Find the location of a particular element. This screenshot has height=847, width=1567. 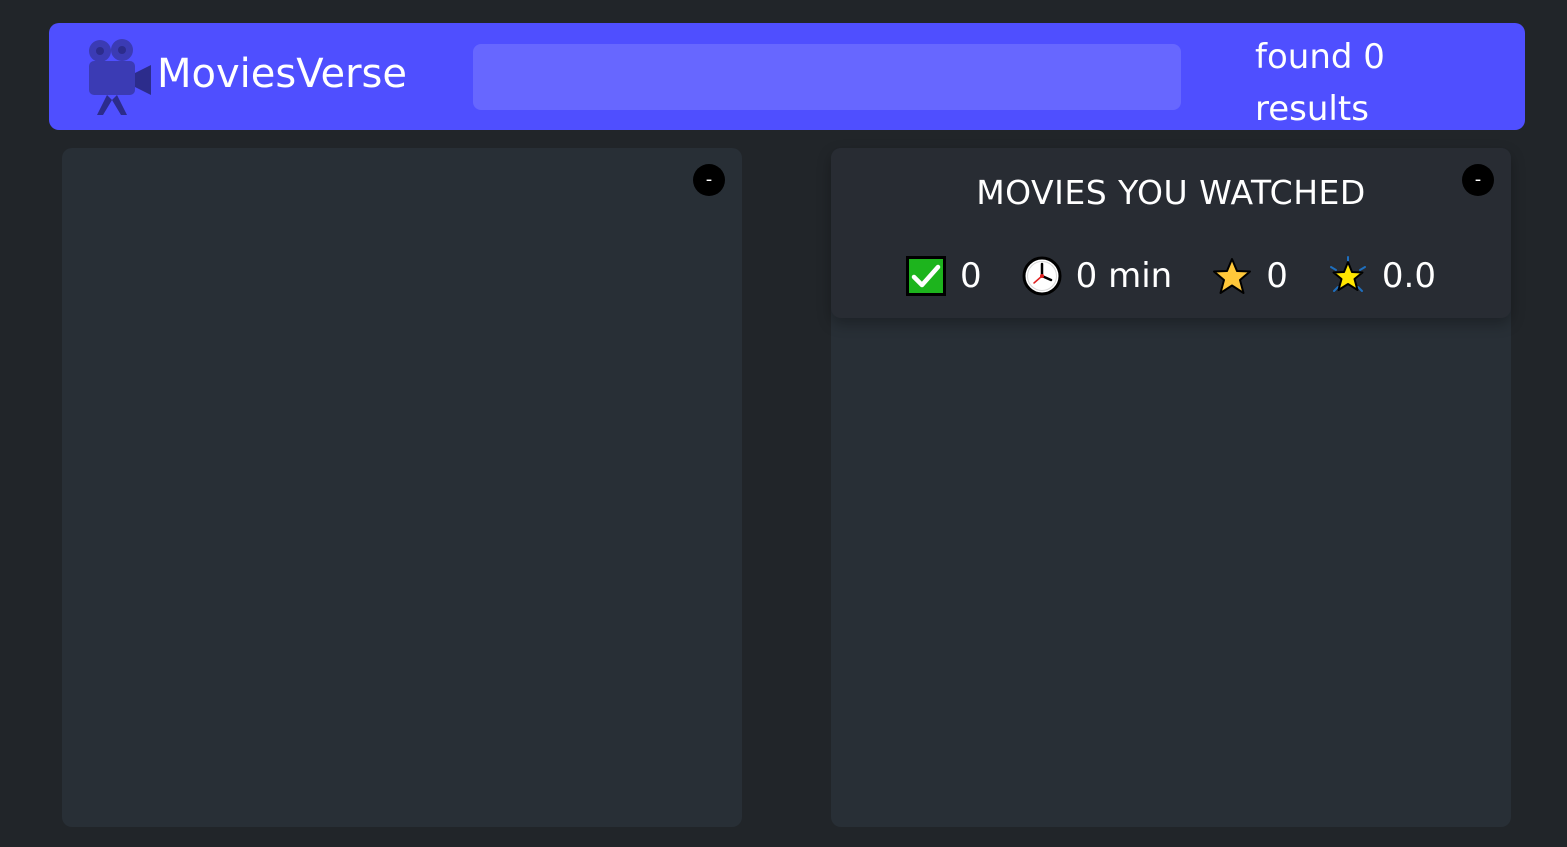

num-results: found 0 results is located at coordinates (1320, 83).